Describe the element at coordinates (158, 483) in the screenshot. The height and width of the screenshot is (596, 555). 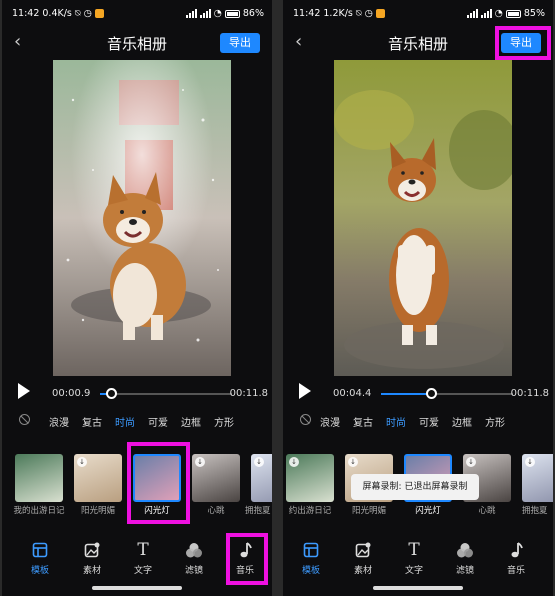
I see `highlight-selected-template` at that location.